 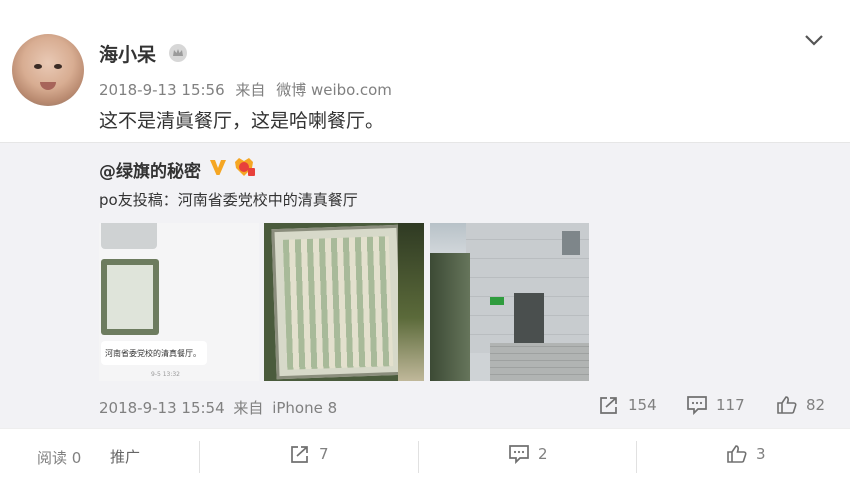 I want to click on post-time: 2018-9-13 15:56, so click(x=162, y=90).